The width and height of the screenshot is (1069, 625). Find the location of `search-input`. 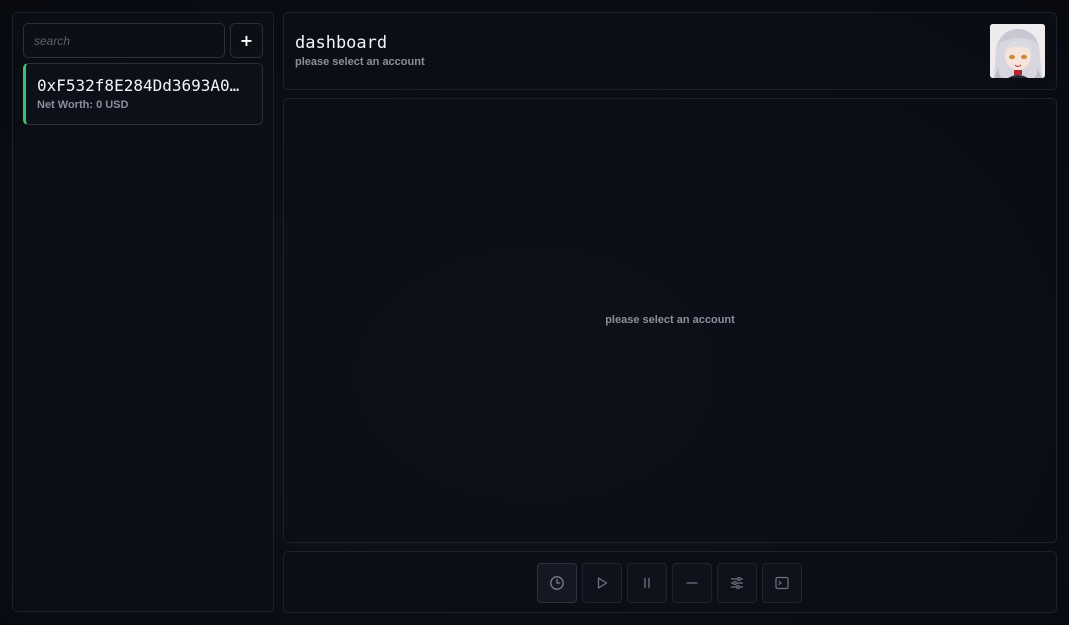

search-input is located at coordinates (124, 40).